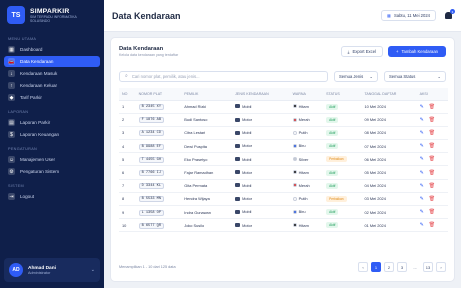  I want to click on page-title: Data Kendaraan, so click(146, 15).